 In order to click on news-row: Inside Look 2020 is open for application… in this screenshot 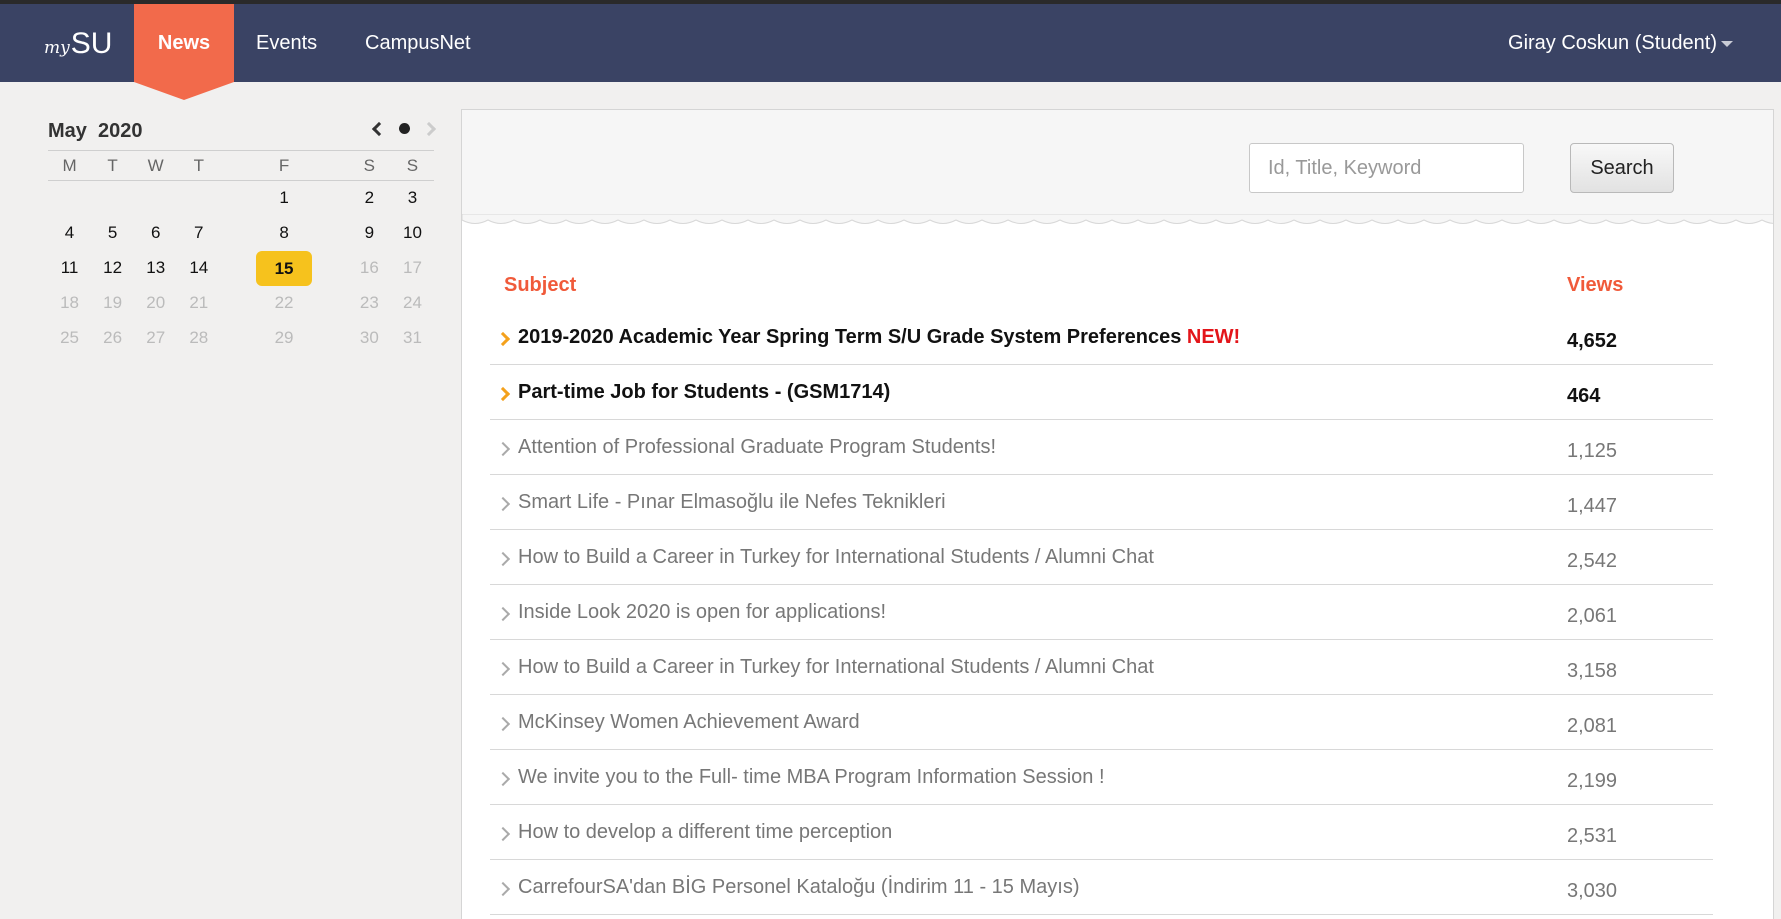, I will do `click(1101, 612)`.